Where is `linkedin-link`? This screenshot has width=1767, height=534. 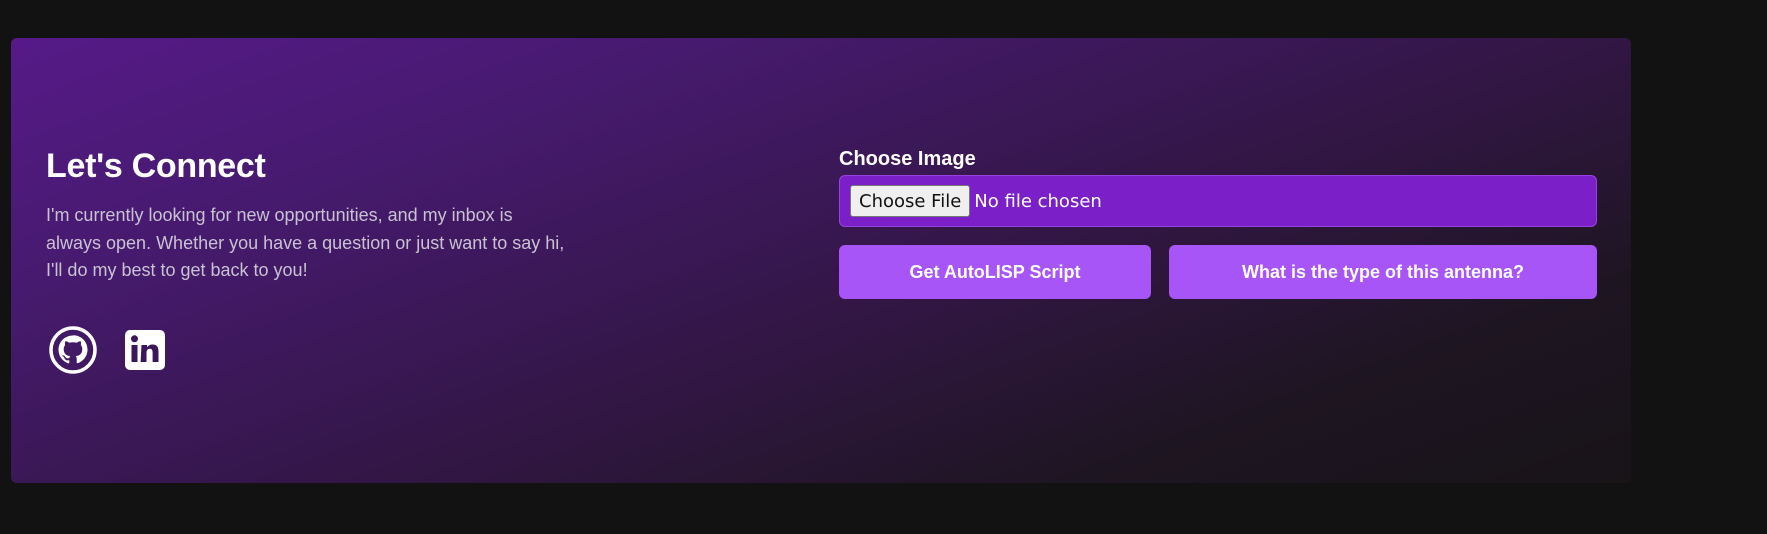 linkedin-link is located at coordinates (145, 350).